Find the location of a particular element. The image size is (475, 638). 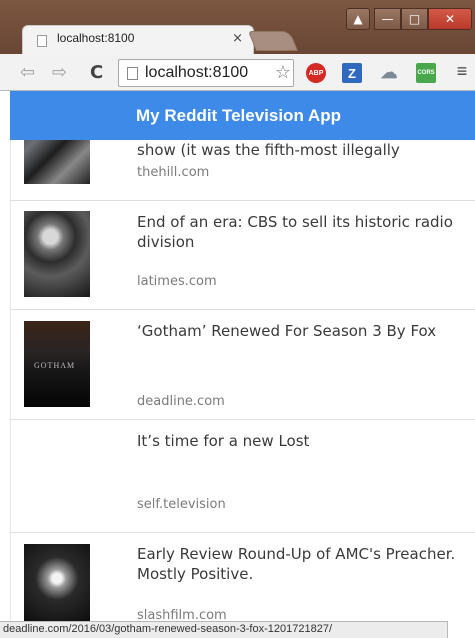

z-extension-icon: Z is located at coordinates (352, 73).